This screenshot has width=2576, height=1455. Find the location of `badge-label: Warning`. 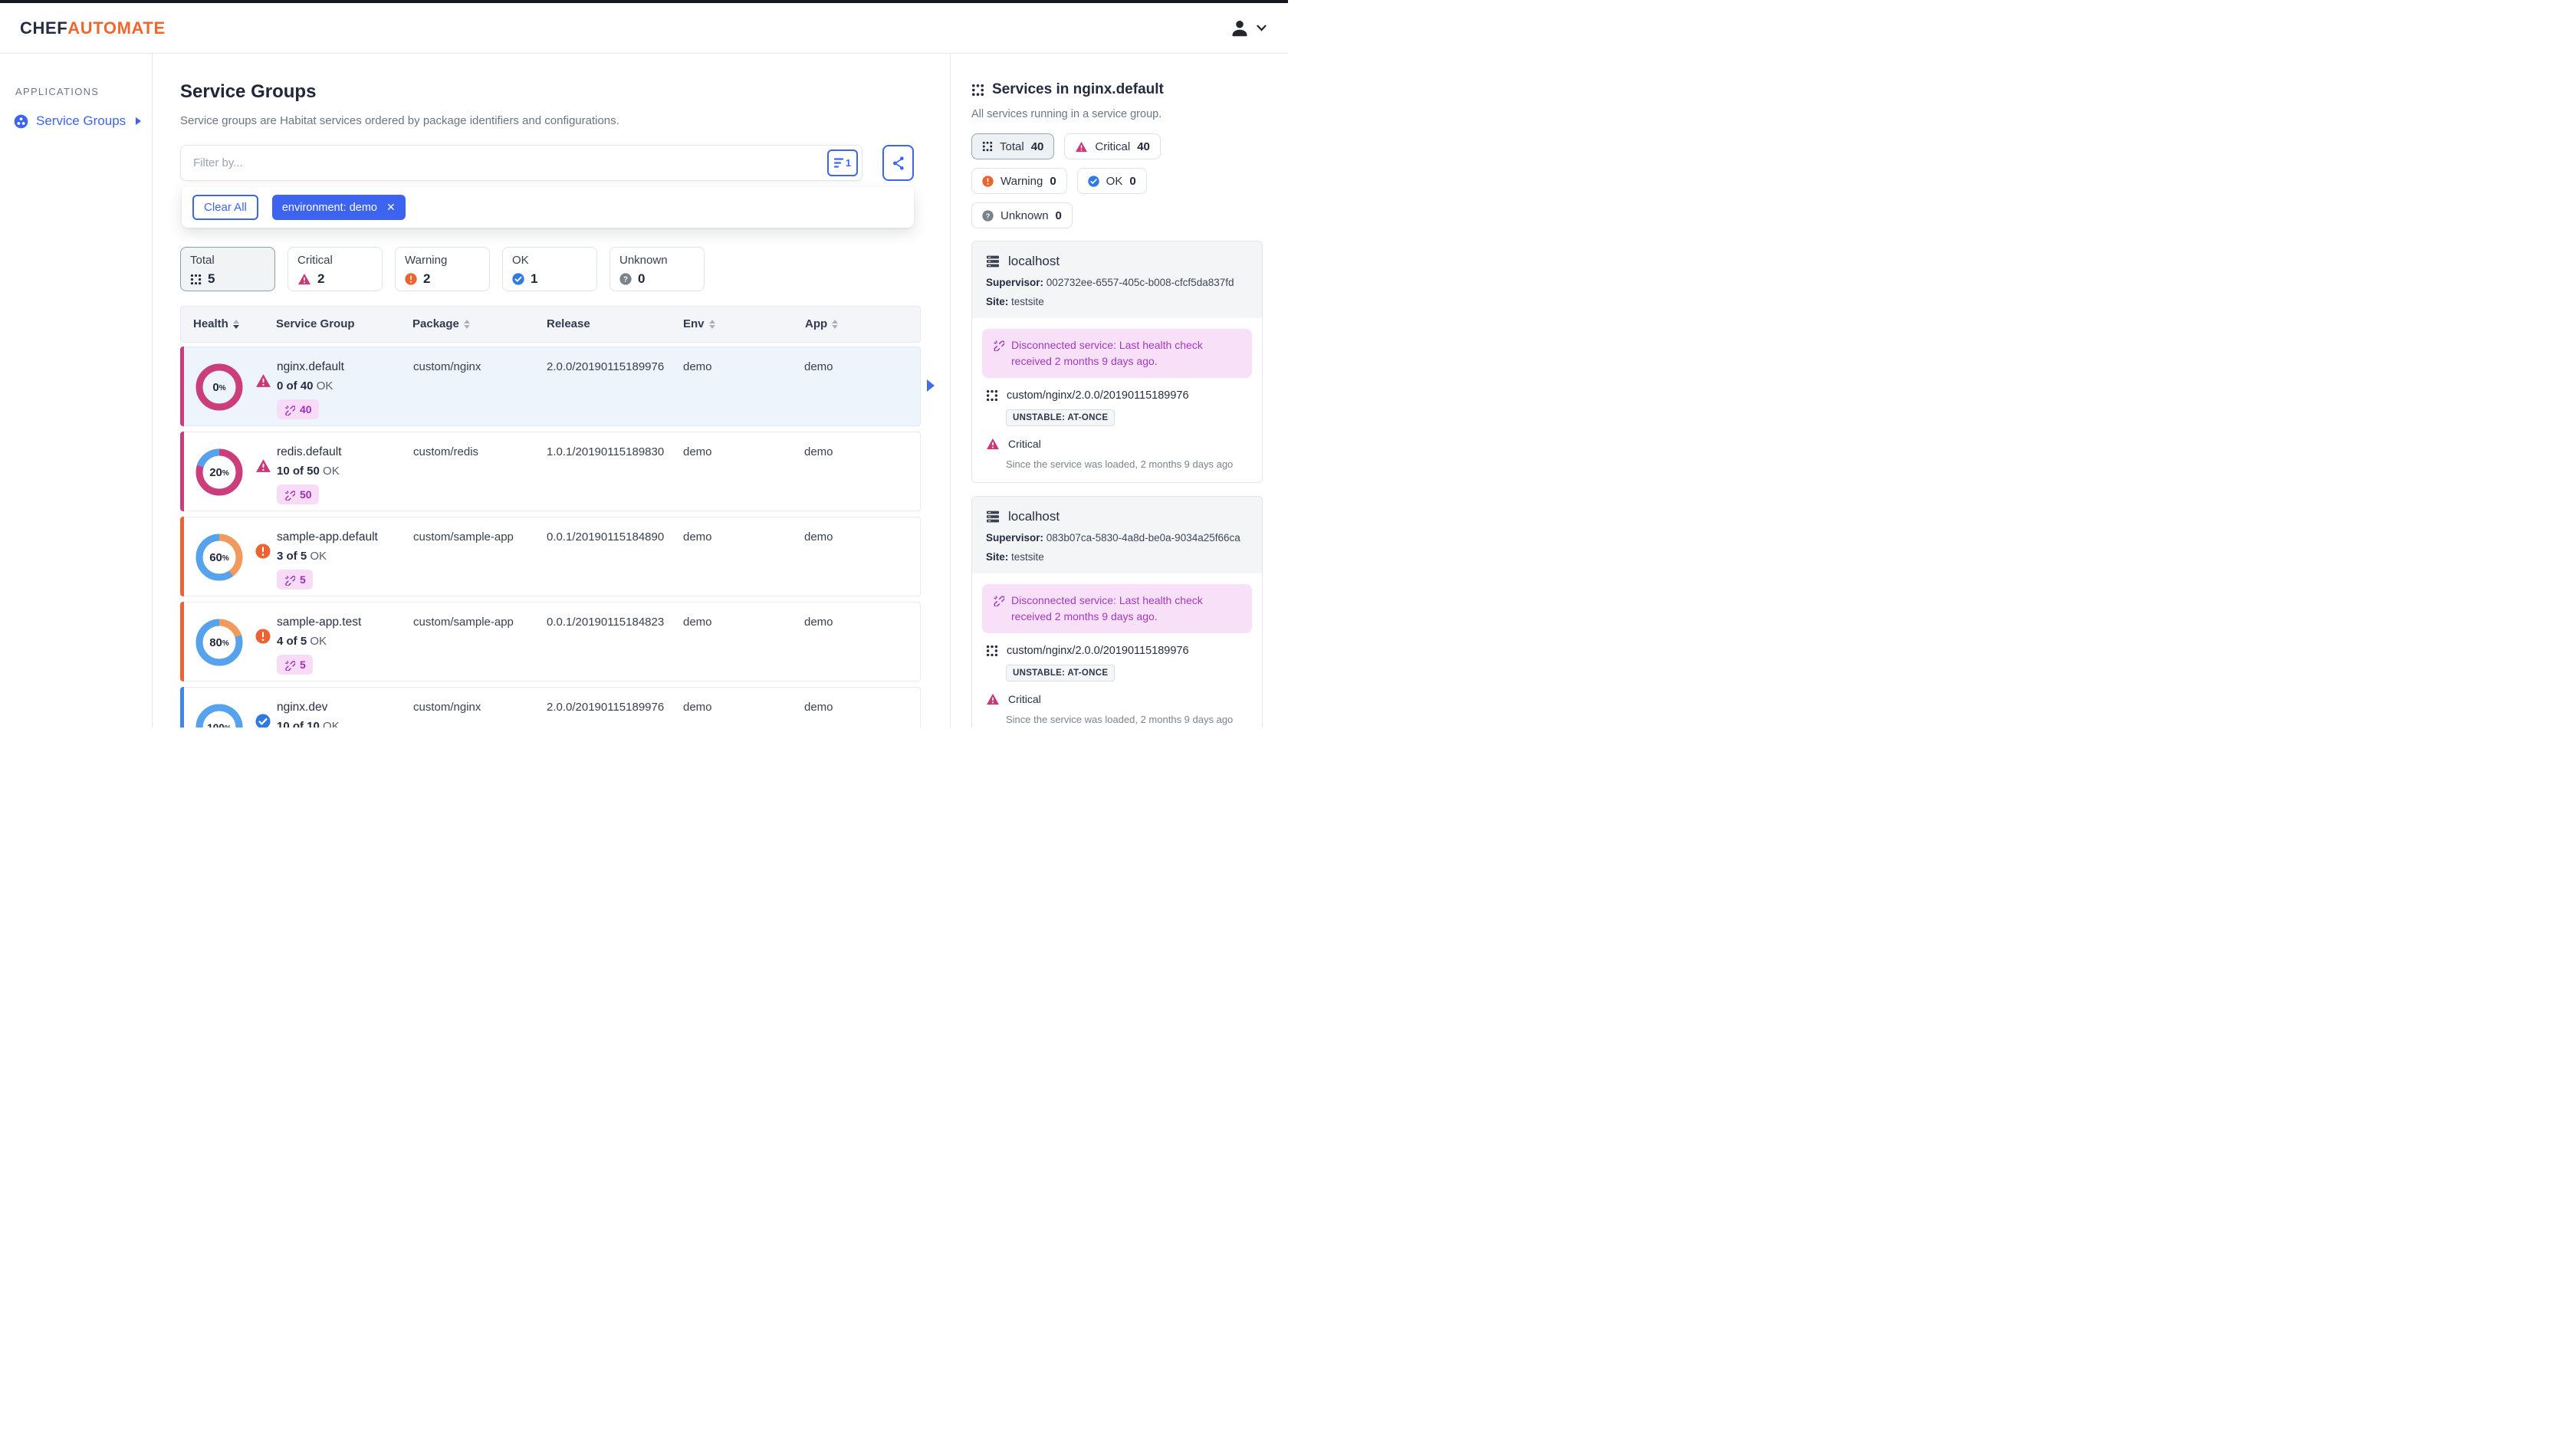

badge-label: Warning is located at coordinates (1022, 181).